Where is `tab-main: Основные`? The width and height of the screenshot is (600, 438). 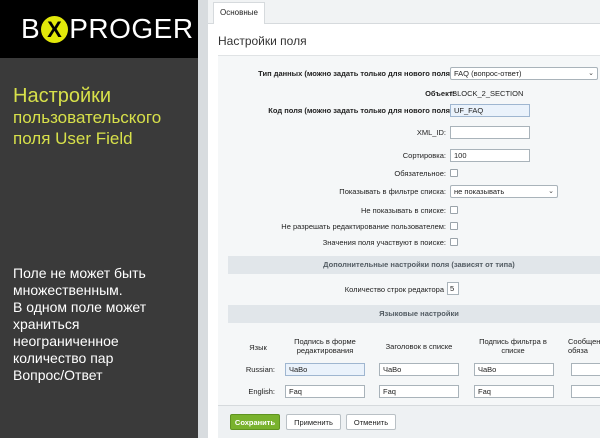
tab-main: Основные is located at coordinates (239, 13).